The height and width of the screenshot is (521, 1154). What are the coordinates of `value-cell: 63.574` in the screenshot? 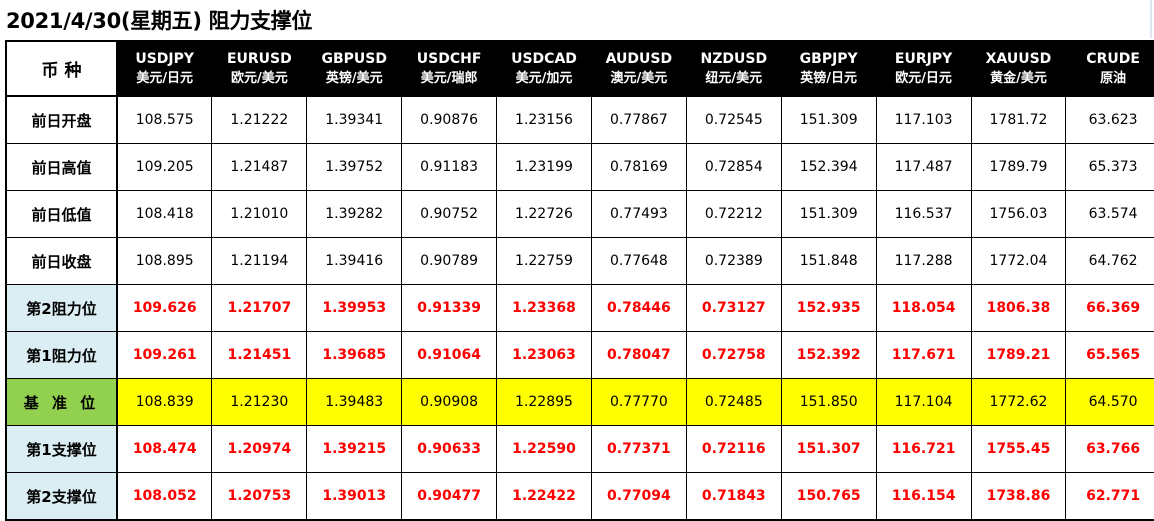 It's located at (1109, 214).